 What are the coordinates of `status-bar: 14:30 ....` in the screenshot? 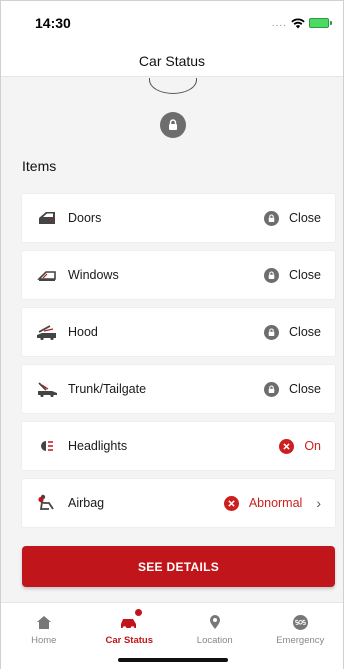 It's located at (172, 23).